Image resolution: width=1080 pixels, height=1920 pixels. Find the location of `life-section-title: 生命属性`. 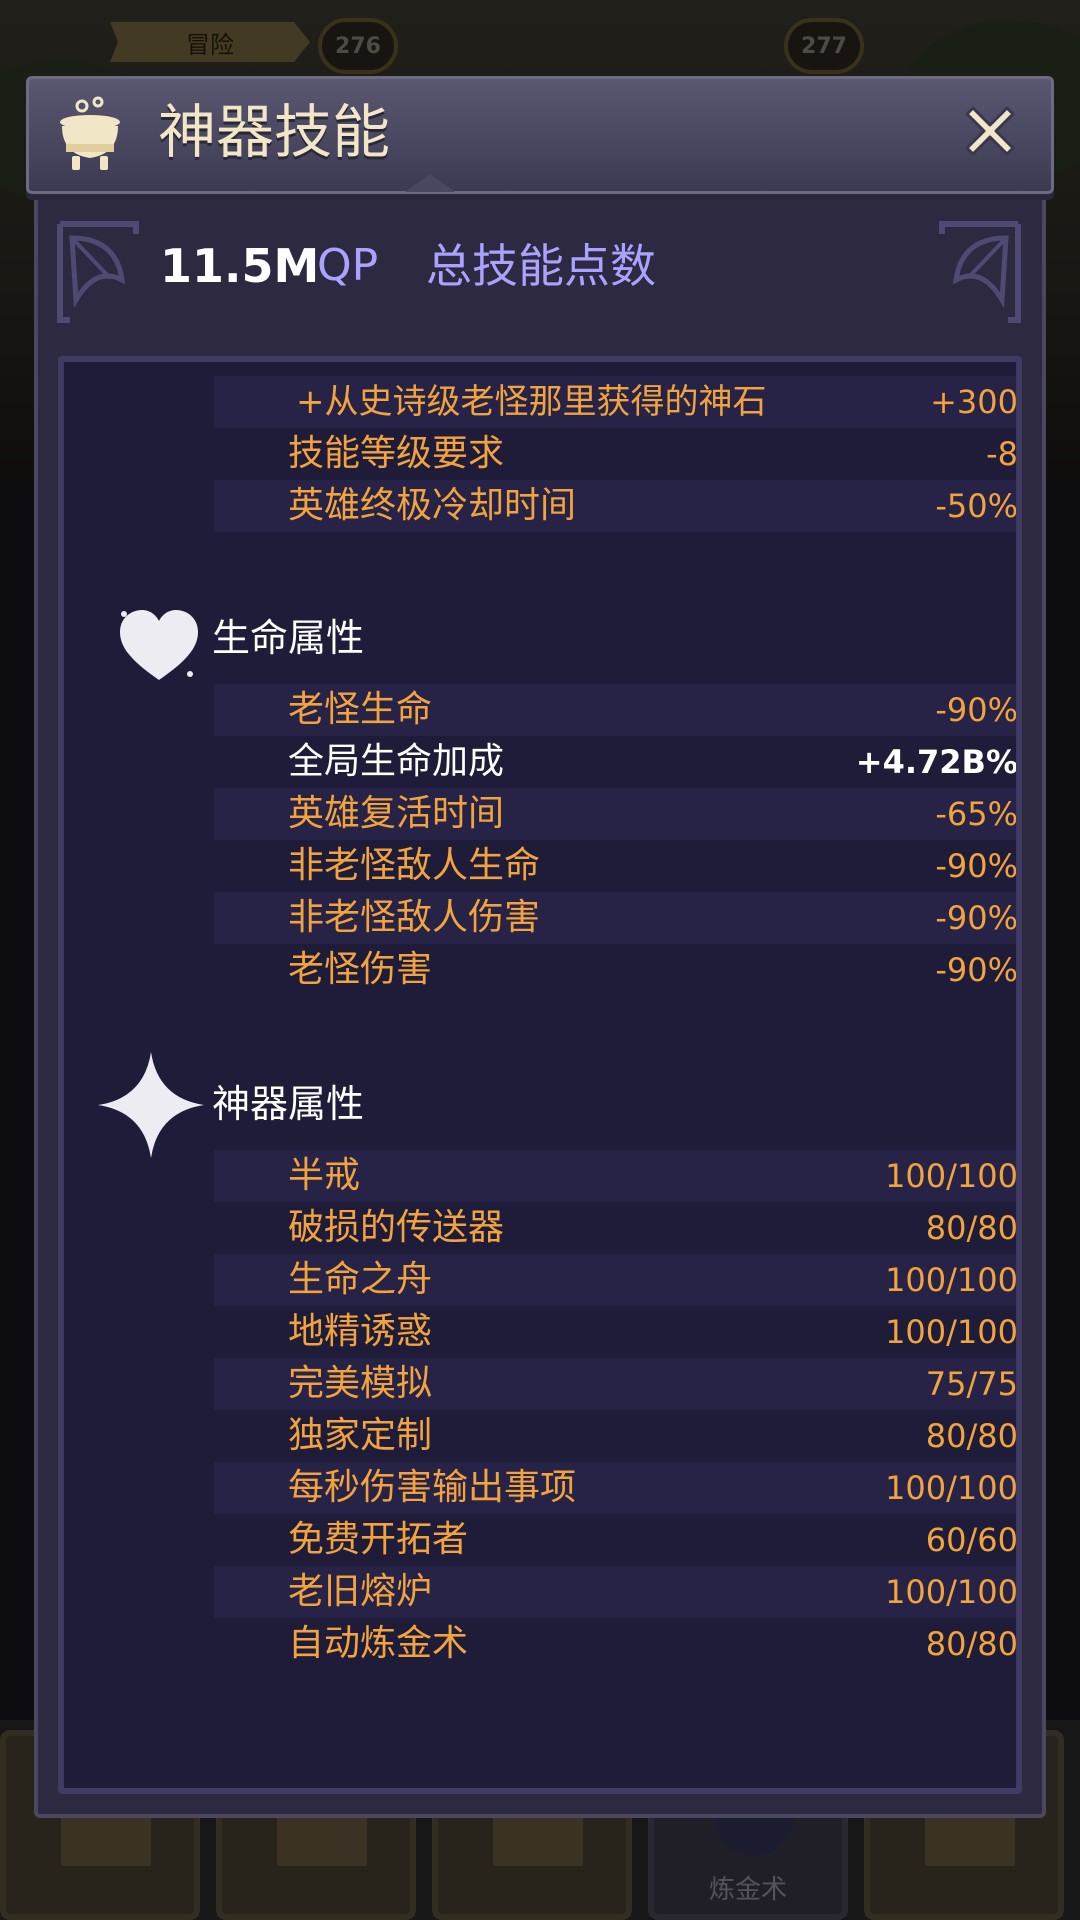

life-section-title: 生命属性 is located at coordinates (288, 638).